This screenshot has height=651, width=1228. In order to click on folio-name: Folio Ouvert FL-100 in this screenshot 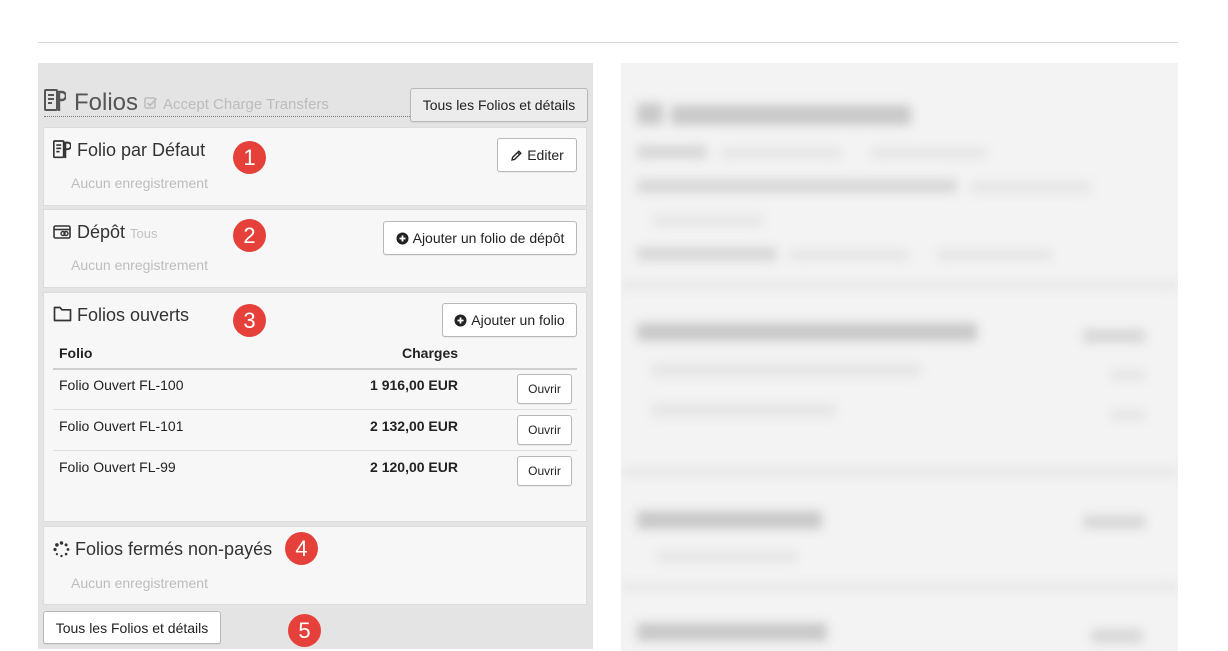, I will do `click(121, 385)`.